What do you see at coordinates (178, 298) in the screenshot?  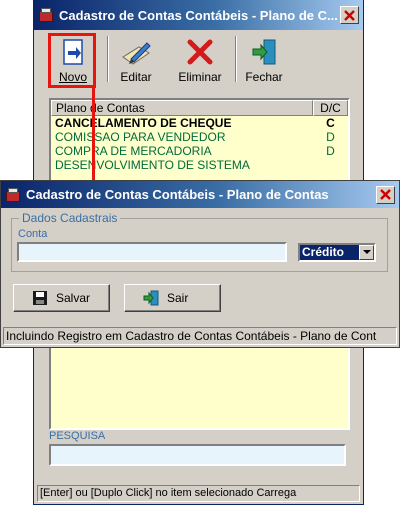 I see `sair-label: Sair` at bounding box center [178, 298].